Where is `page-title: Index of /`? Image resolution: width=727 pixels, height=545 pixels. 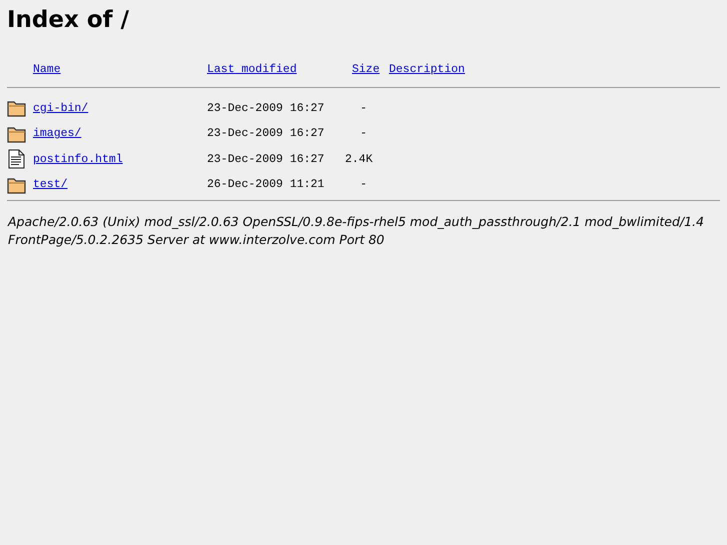
page-title: Index of / is located at coordinates (68, 21).